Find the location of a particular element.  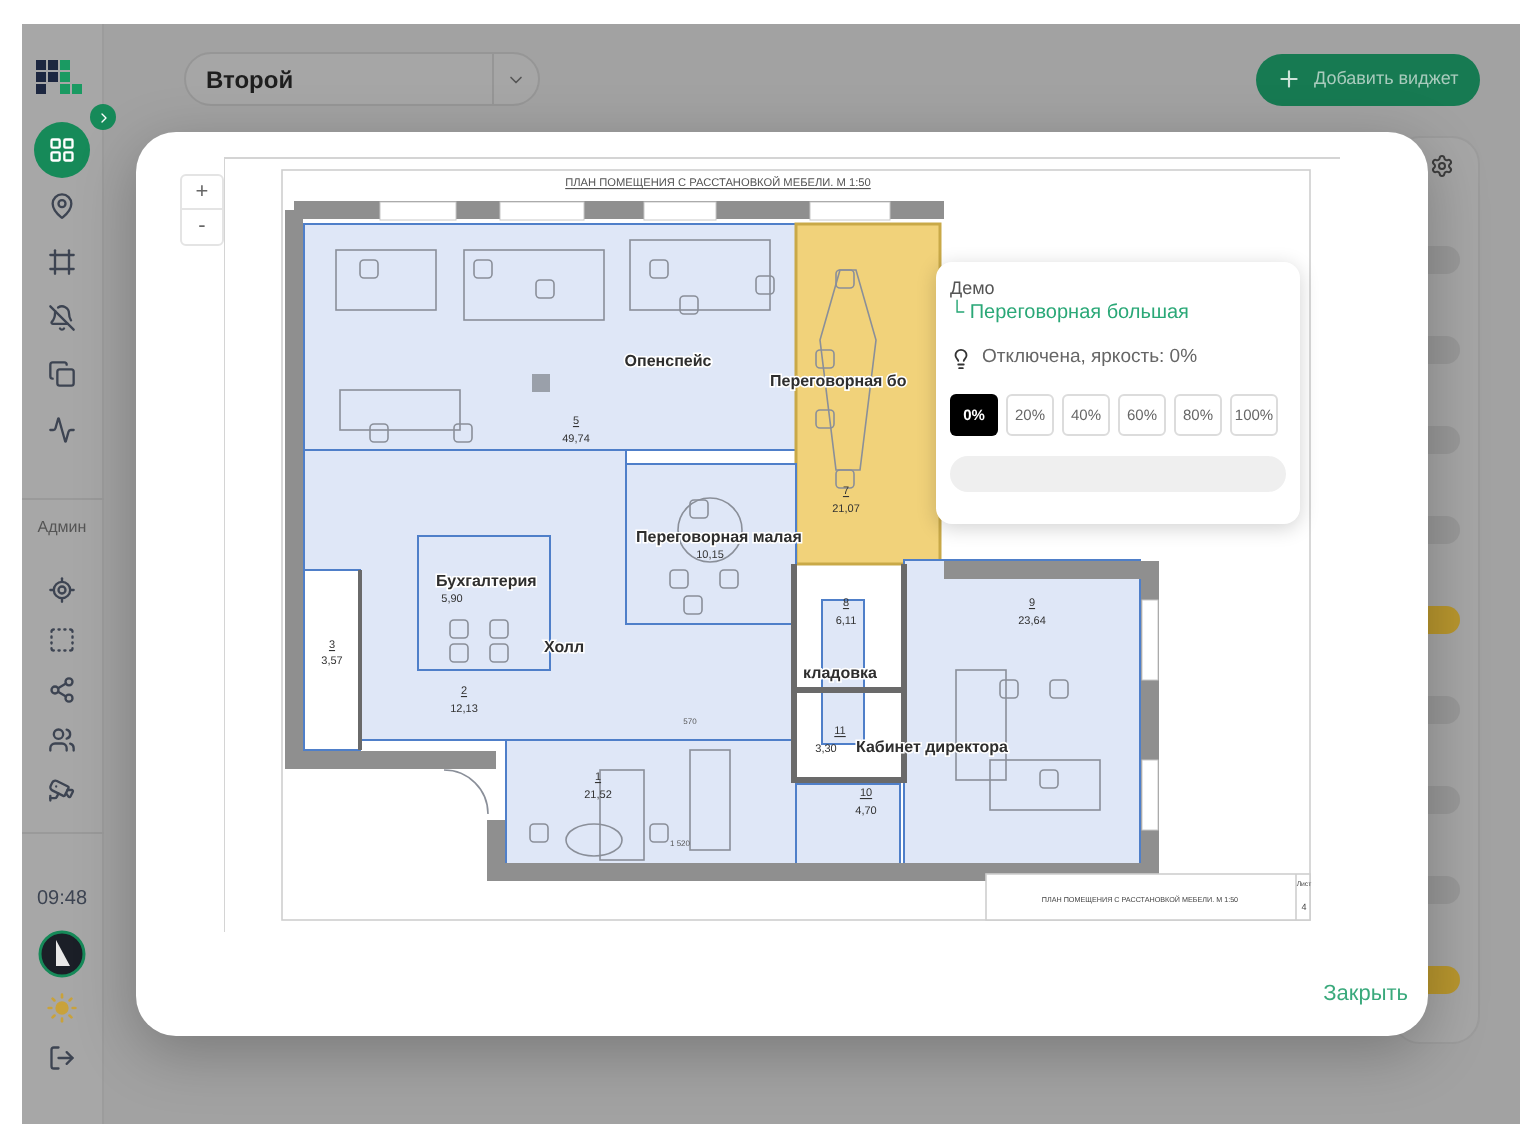

hub-icon is located at coordinates (62, 690).